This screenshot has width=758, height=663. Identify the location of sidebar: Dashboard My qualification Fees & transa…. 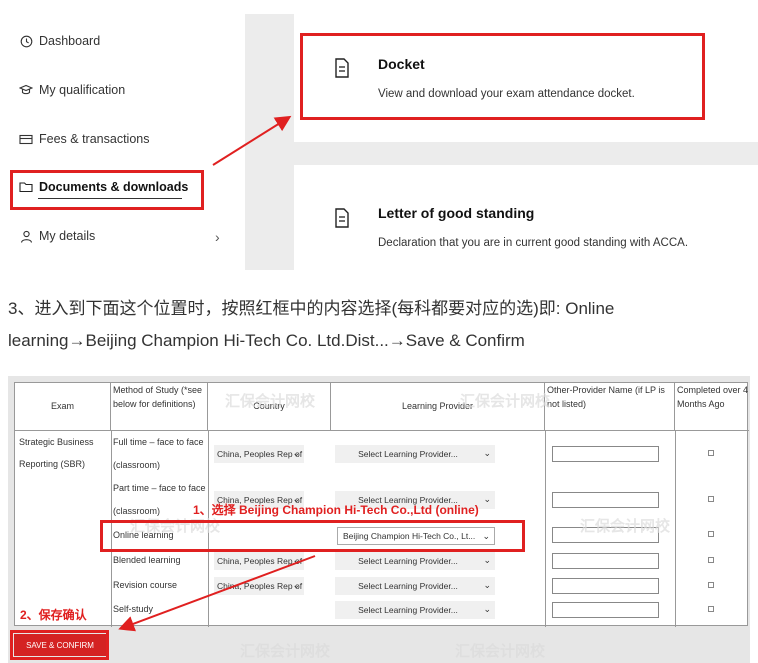
(122, 135).